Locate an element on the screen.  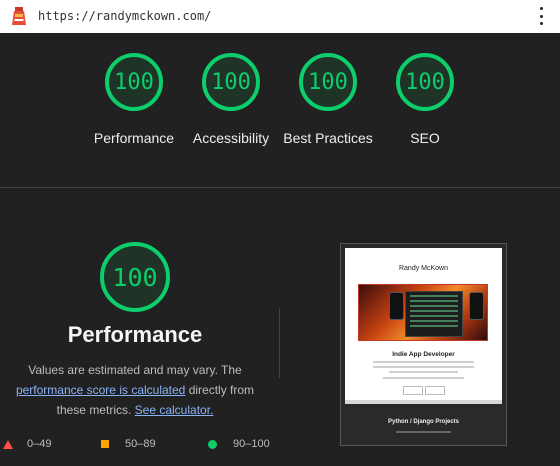
see-calculator-link: See calculator. is located at coordinates (174, 410).